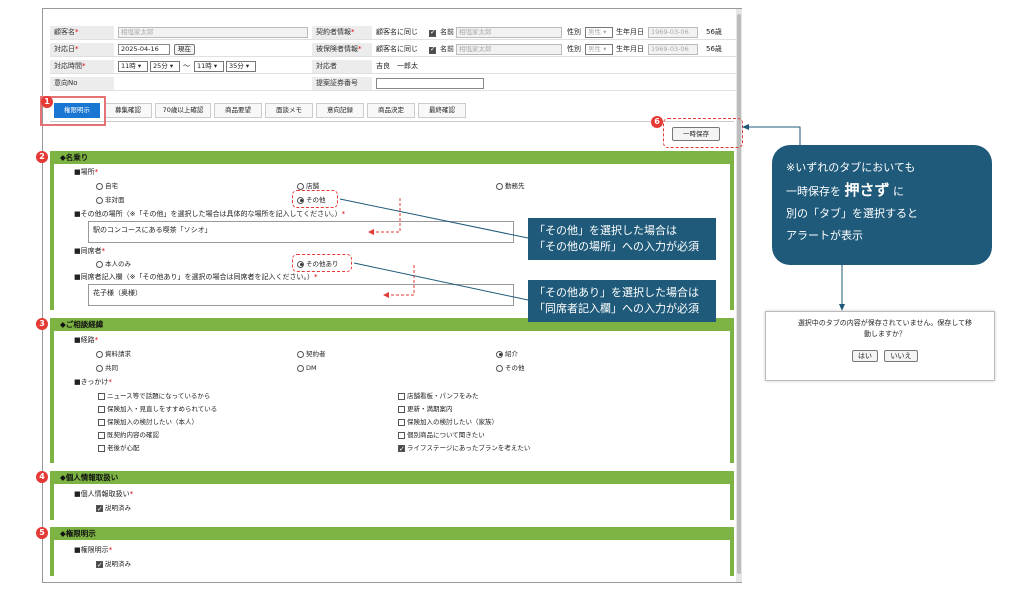 This screenshot has height=605, width=1024. Describe the element at coordinates (865, 356) in the screenshot. I see `alert-yes-button: はい` at that location.